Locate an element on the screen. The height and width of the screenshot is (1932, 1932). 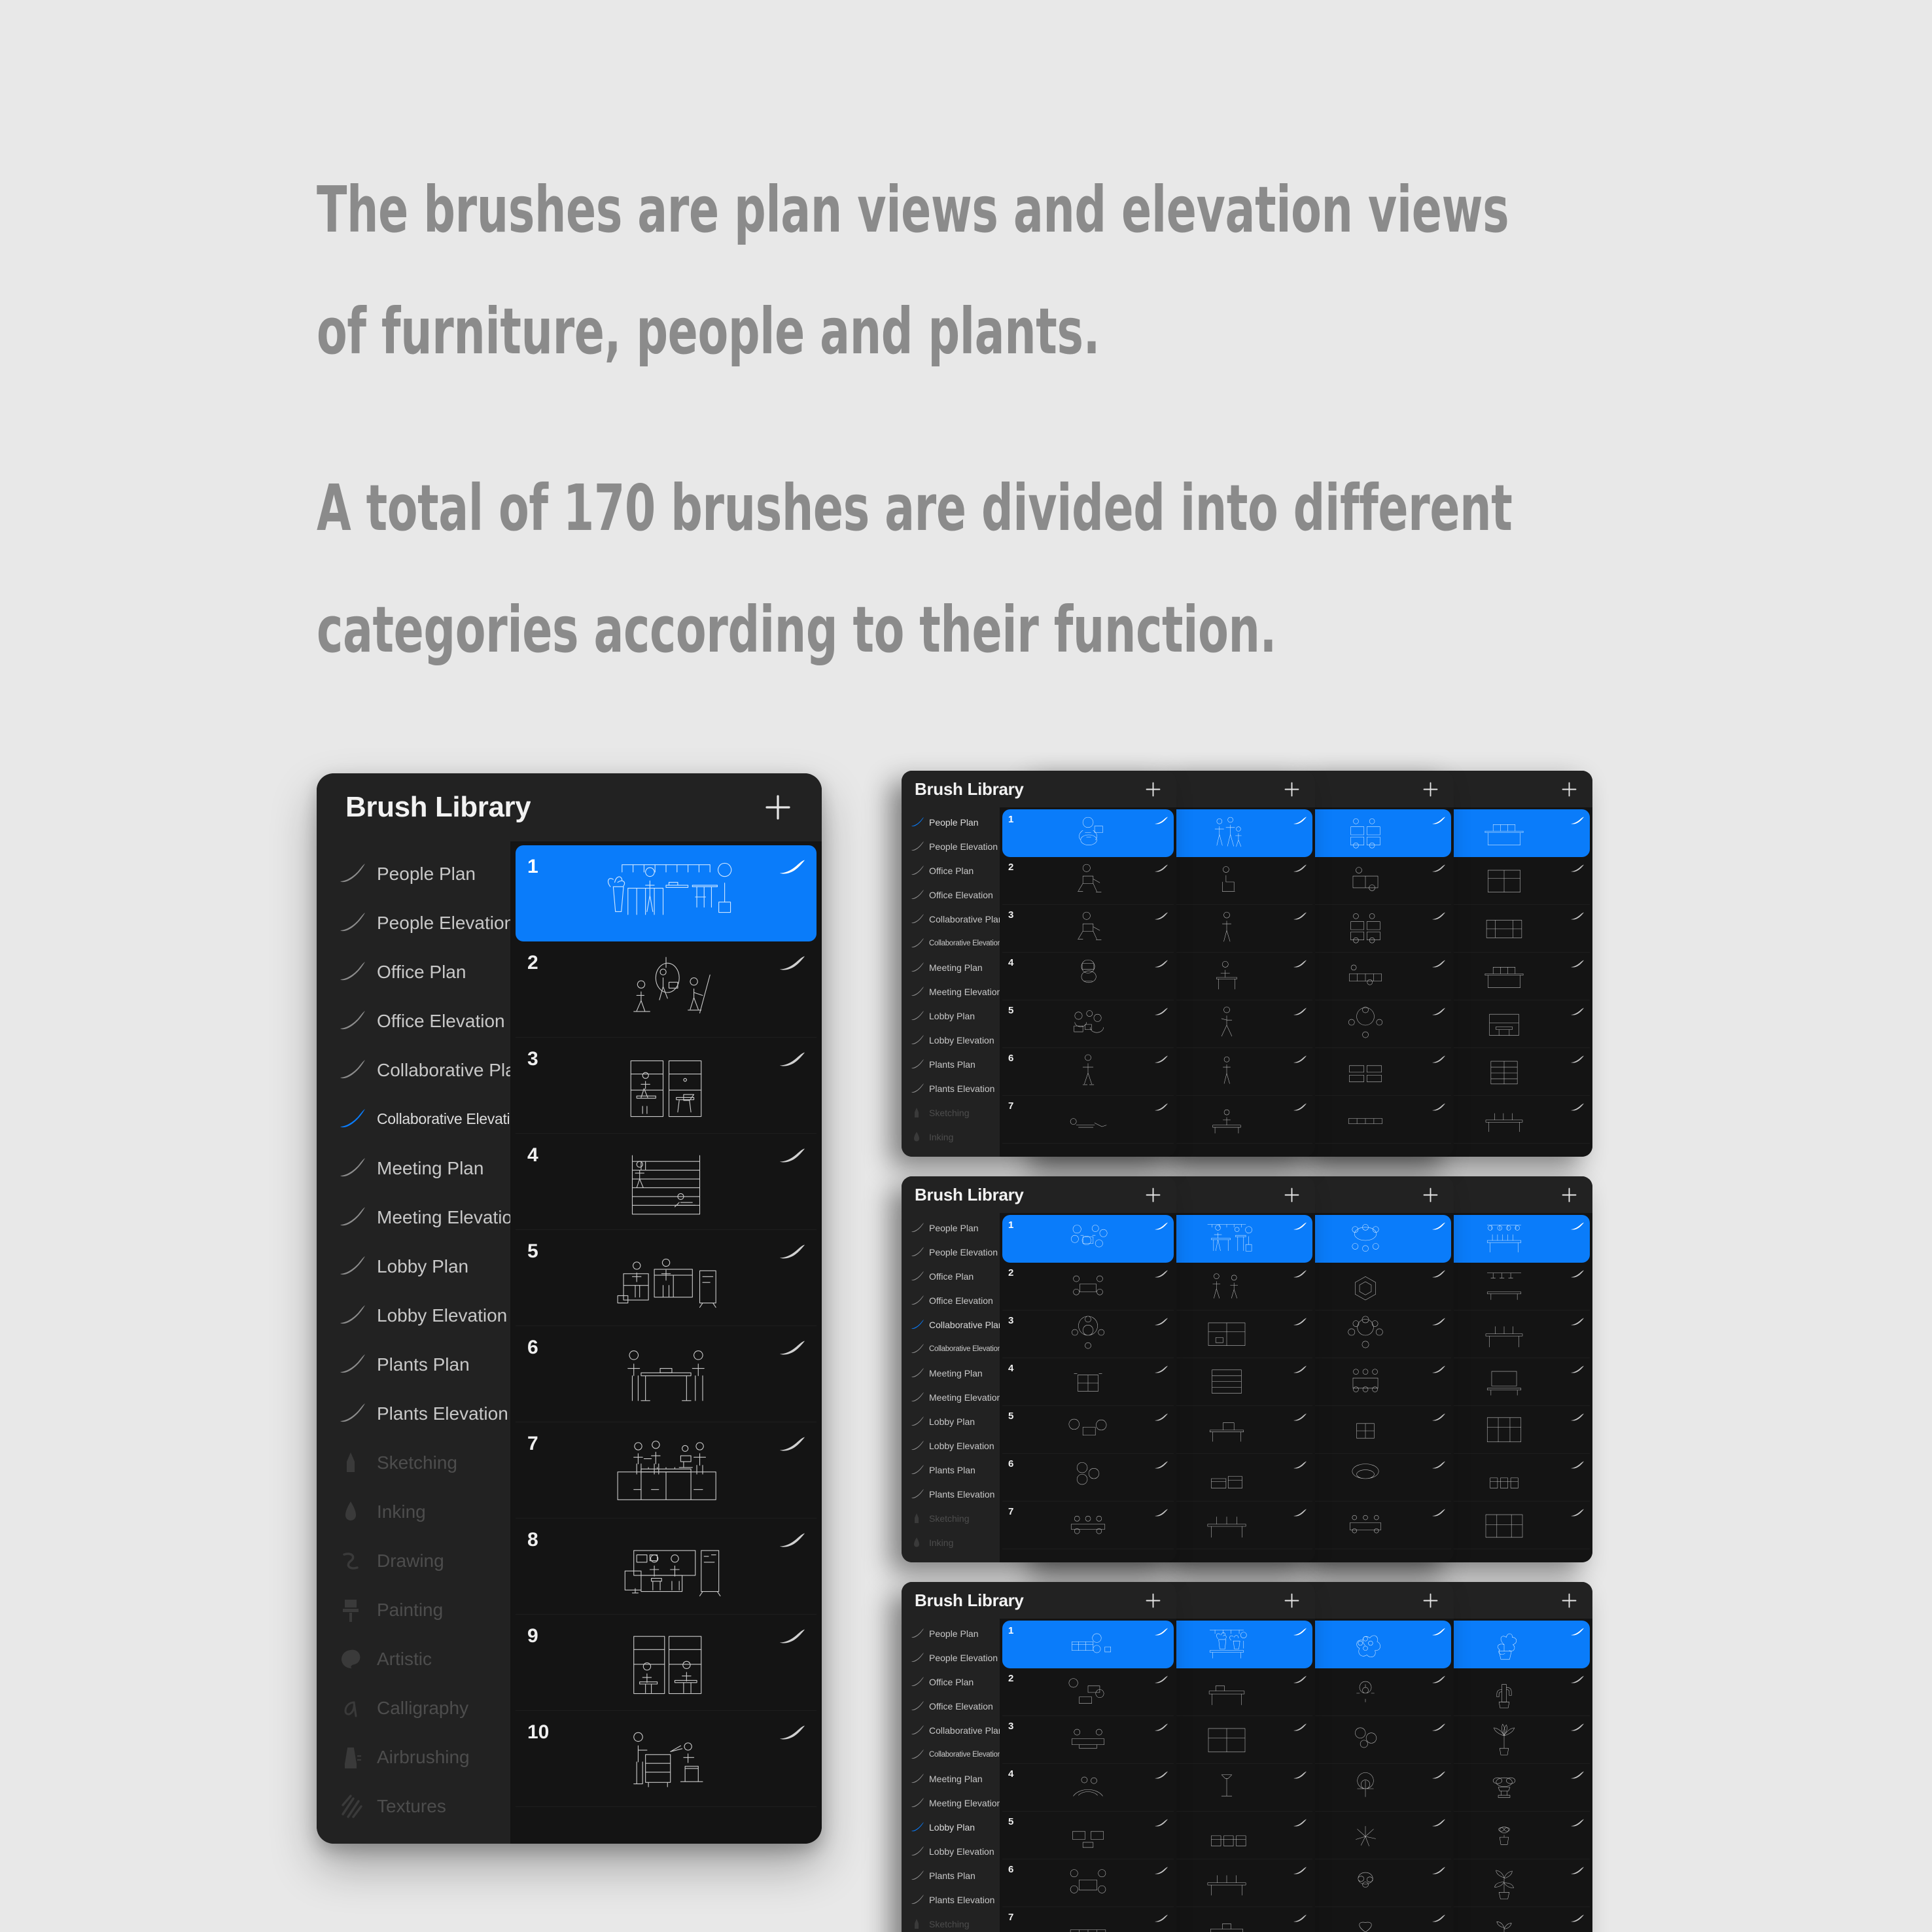
category-item-calligraphy: Calligraphy is located at coordinates (413, 1707).